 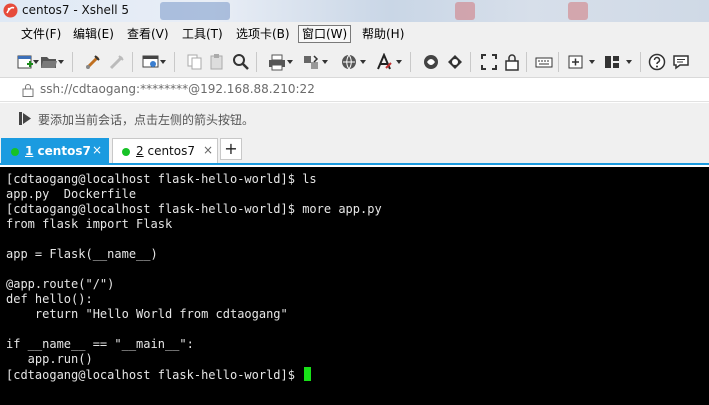 What do you see at coordinates (354, 118) in the screenshot?
I see `session-hint-bar: 要添加当前会话，点击左侧的箭头按钮。` at bounding box center [354, 118].